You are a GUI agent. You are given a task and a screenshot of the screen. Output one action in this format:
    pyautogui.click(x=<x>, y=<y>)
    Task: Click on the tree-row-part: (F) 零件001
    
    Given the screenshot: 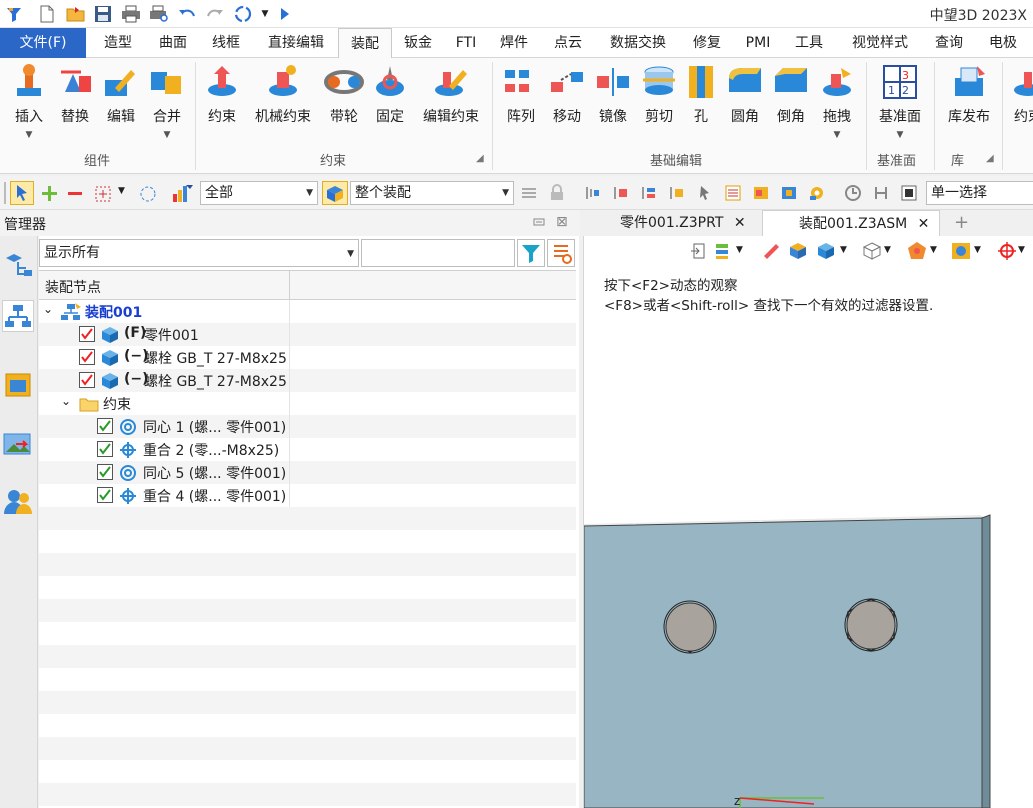 What is the action you would take?
    pyautogui.click(x=307, y=334)
    